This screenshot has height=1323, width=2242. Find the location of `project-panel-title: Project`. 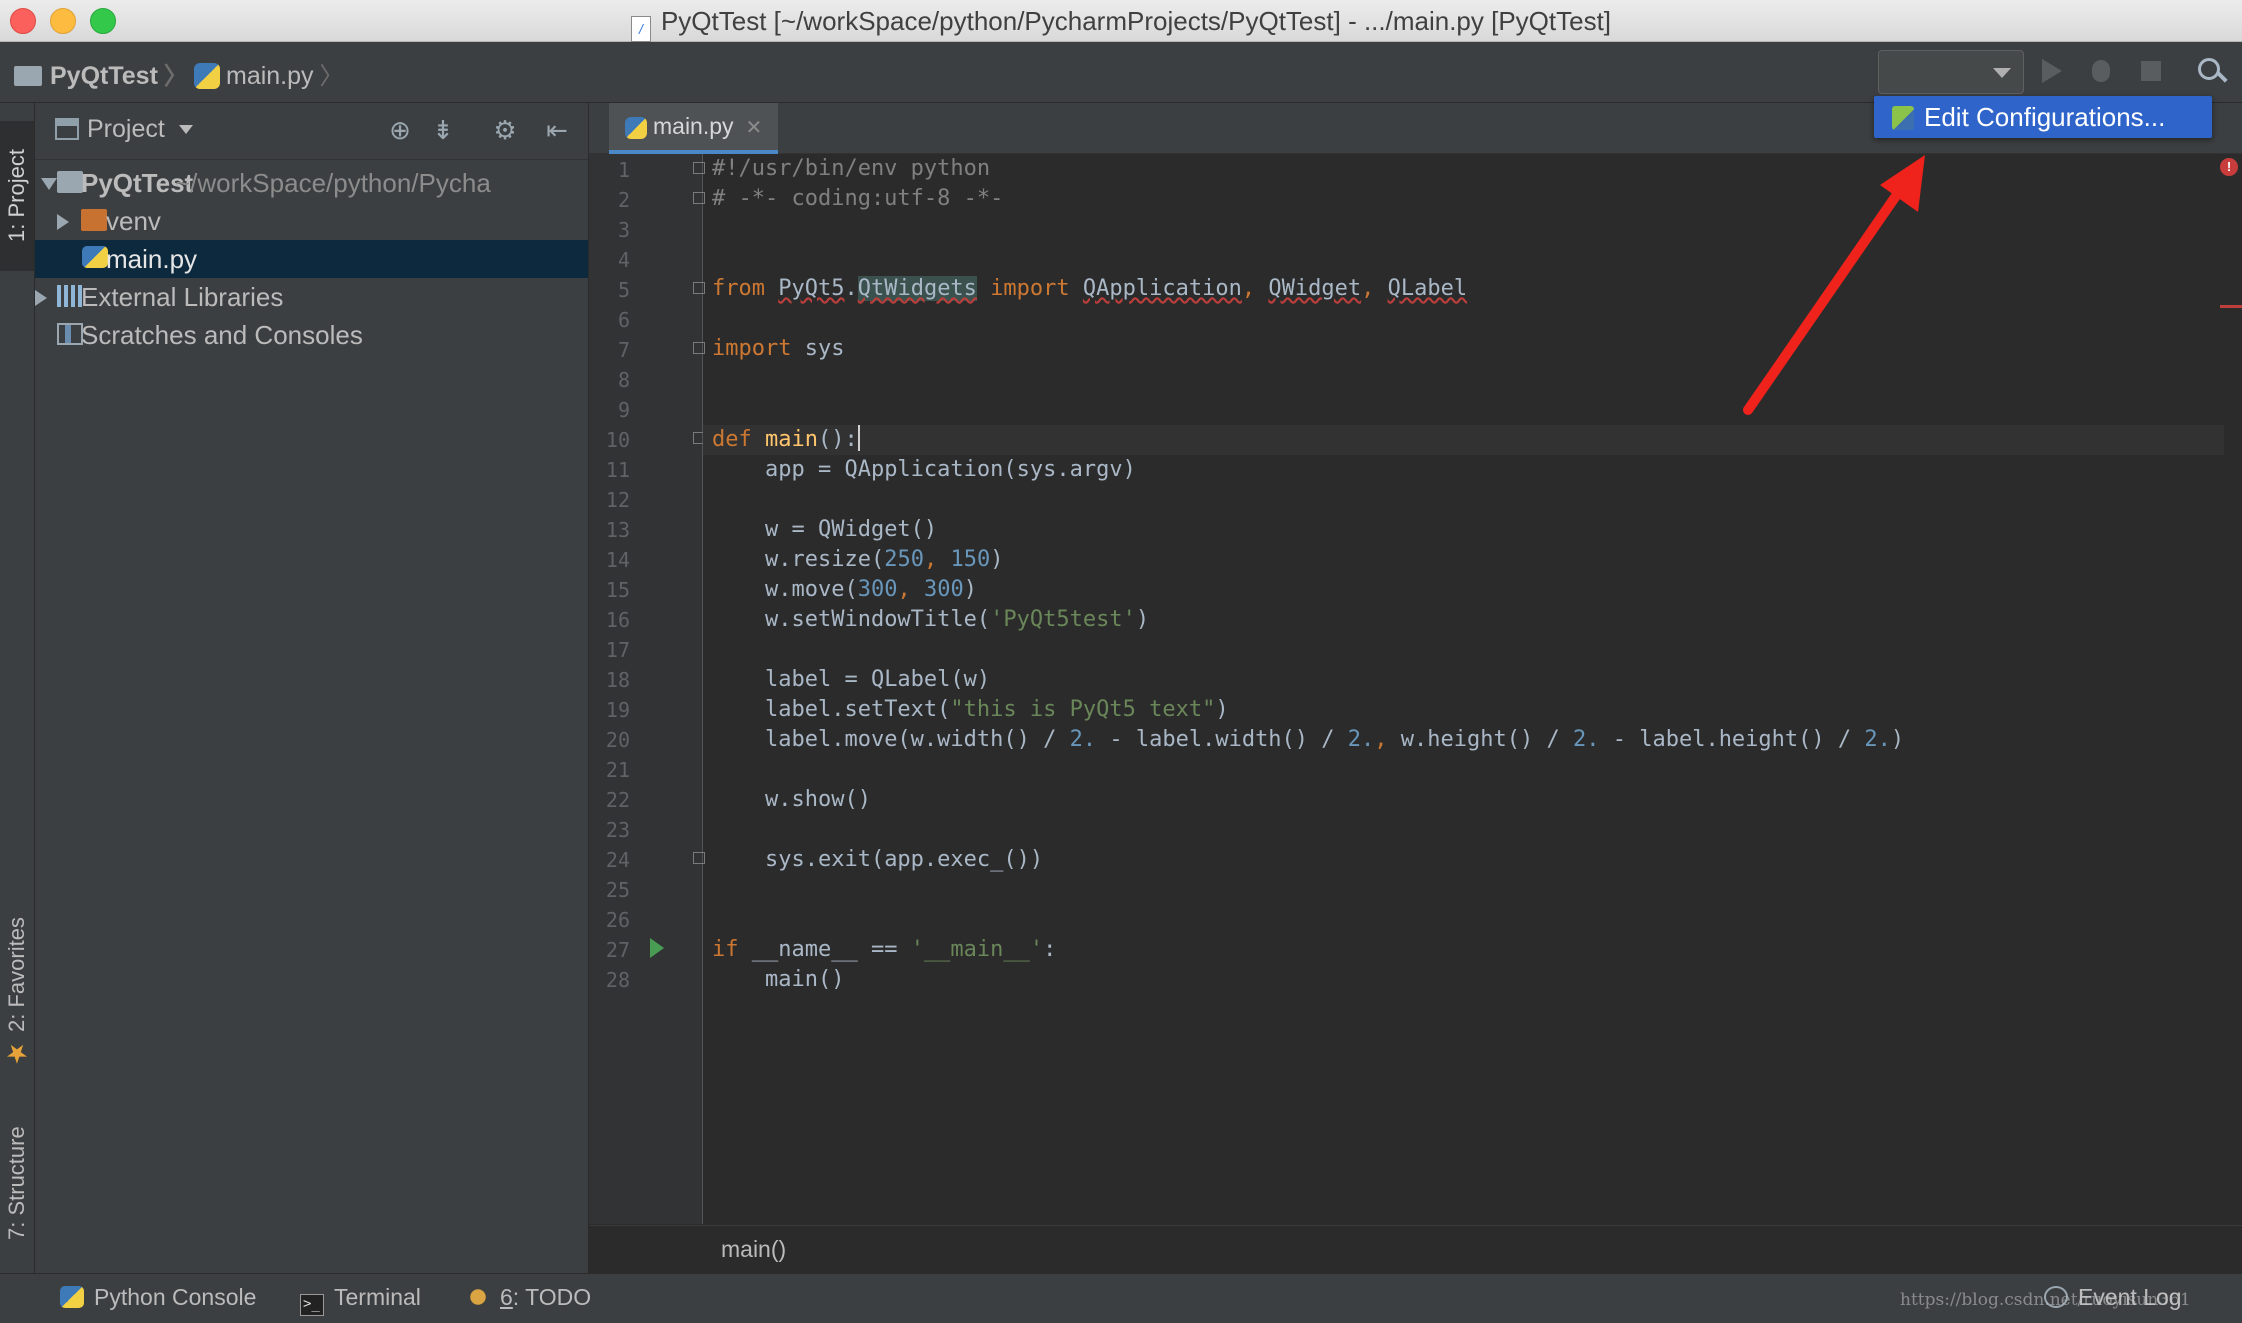

project-panel-title: Project is located at coordinates (126, 129).